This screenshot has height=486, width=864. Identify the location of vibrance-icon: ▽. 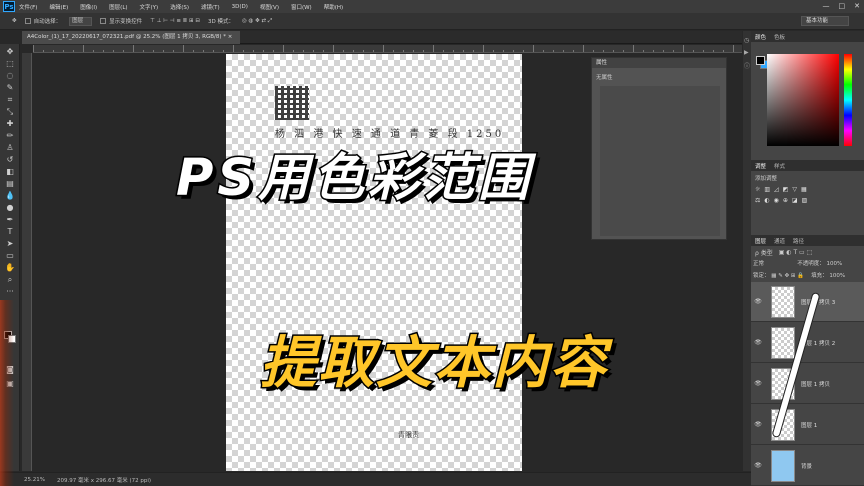
(794, 189).